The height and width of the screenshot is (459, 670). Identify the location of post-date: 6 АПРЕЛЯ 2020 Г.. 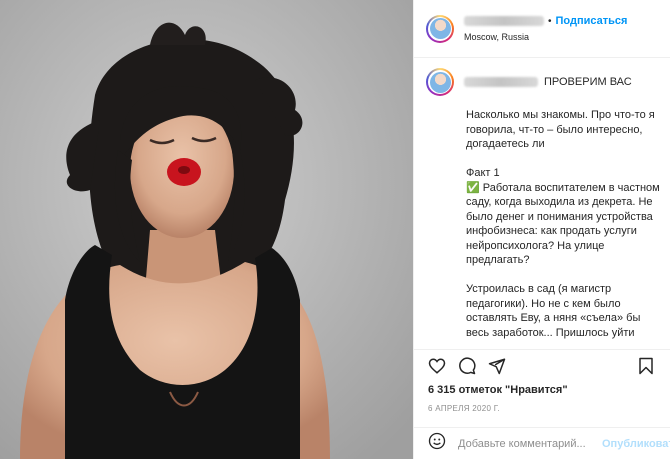
(542, 404).